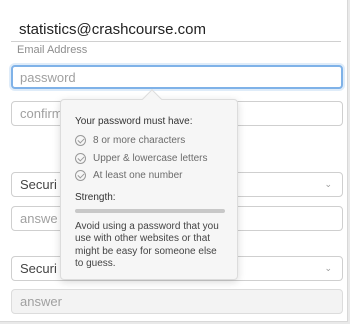 The image size is (350, 324). I want to click on requirement-item: At least one number, so click(149, 176).